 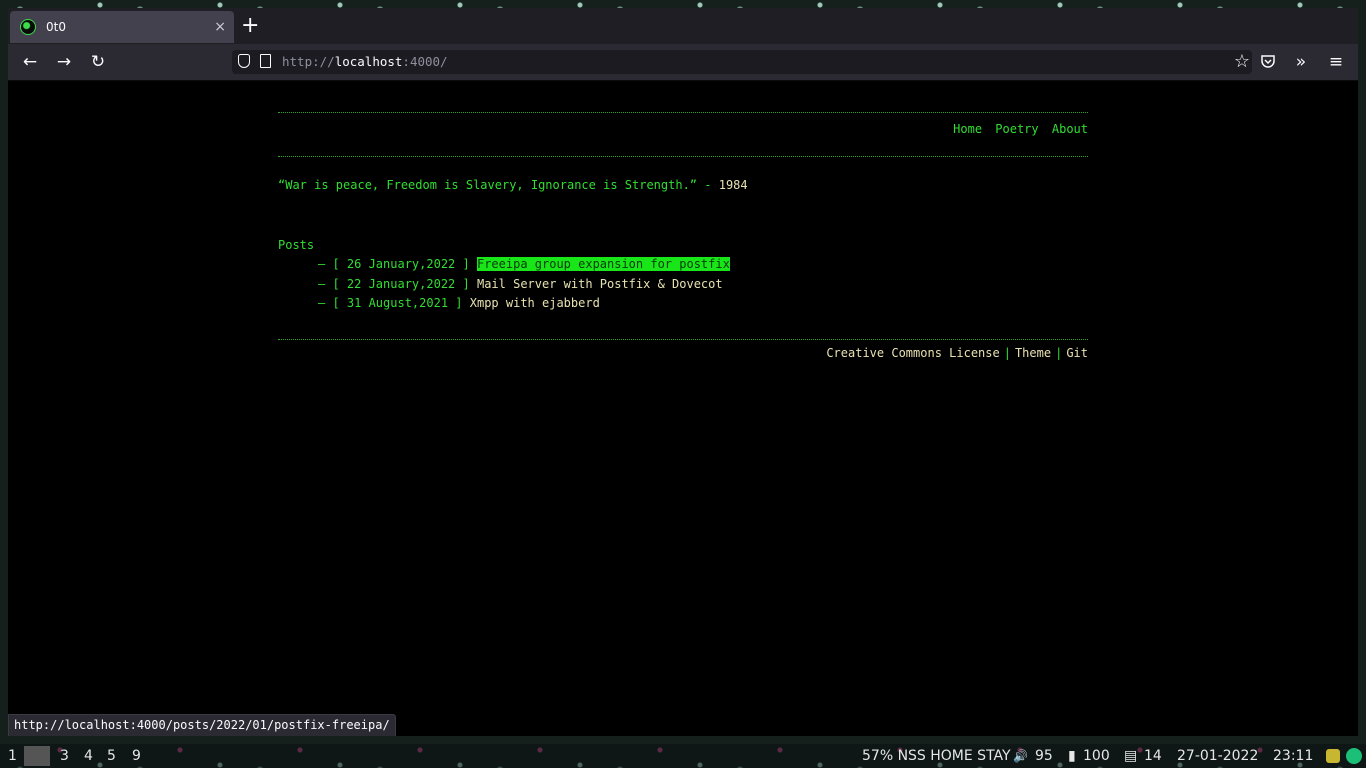 What do you see at coordinates (912, 353) in the screenshot?
I see `creative-commons-license-link: Creative Commons License` at bounding box center [912, 353].